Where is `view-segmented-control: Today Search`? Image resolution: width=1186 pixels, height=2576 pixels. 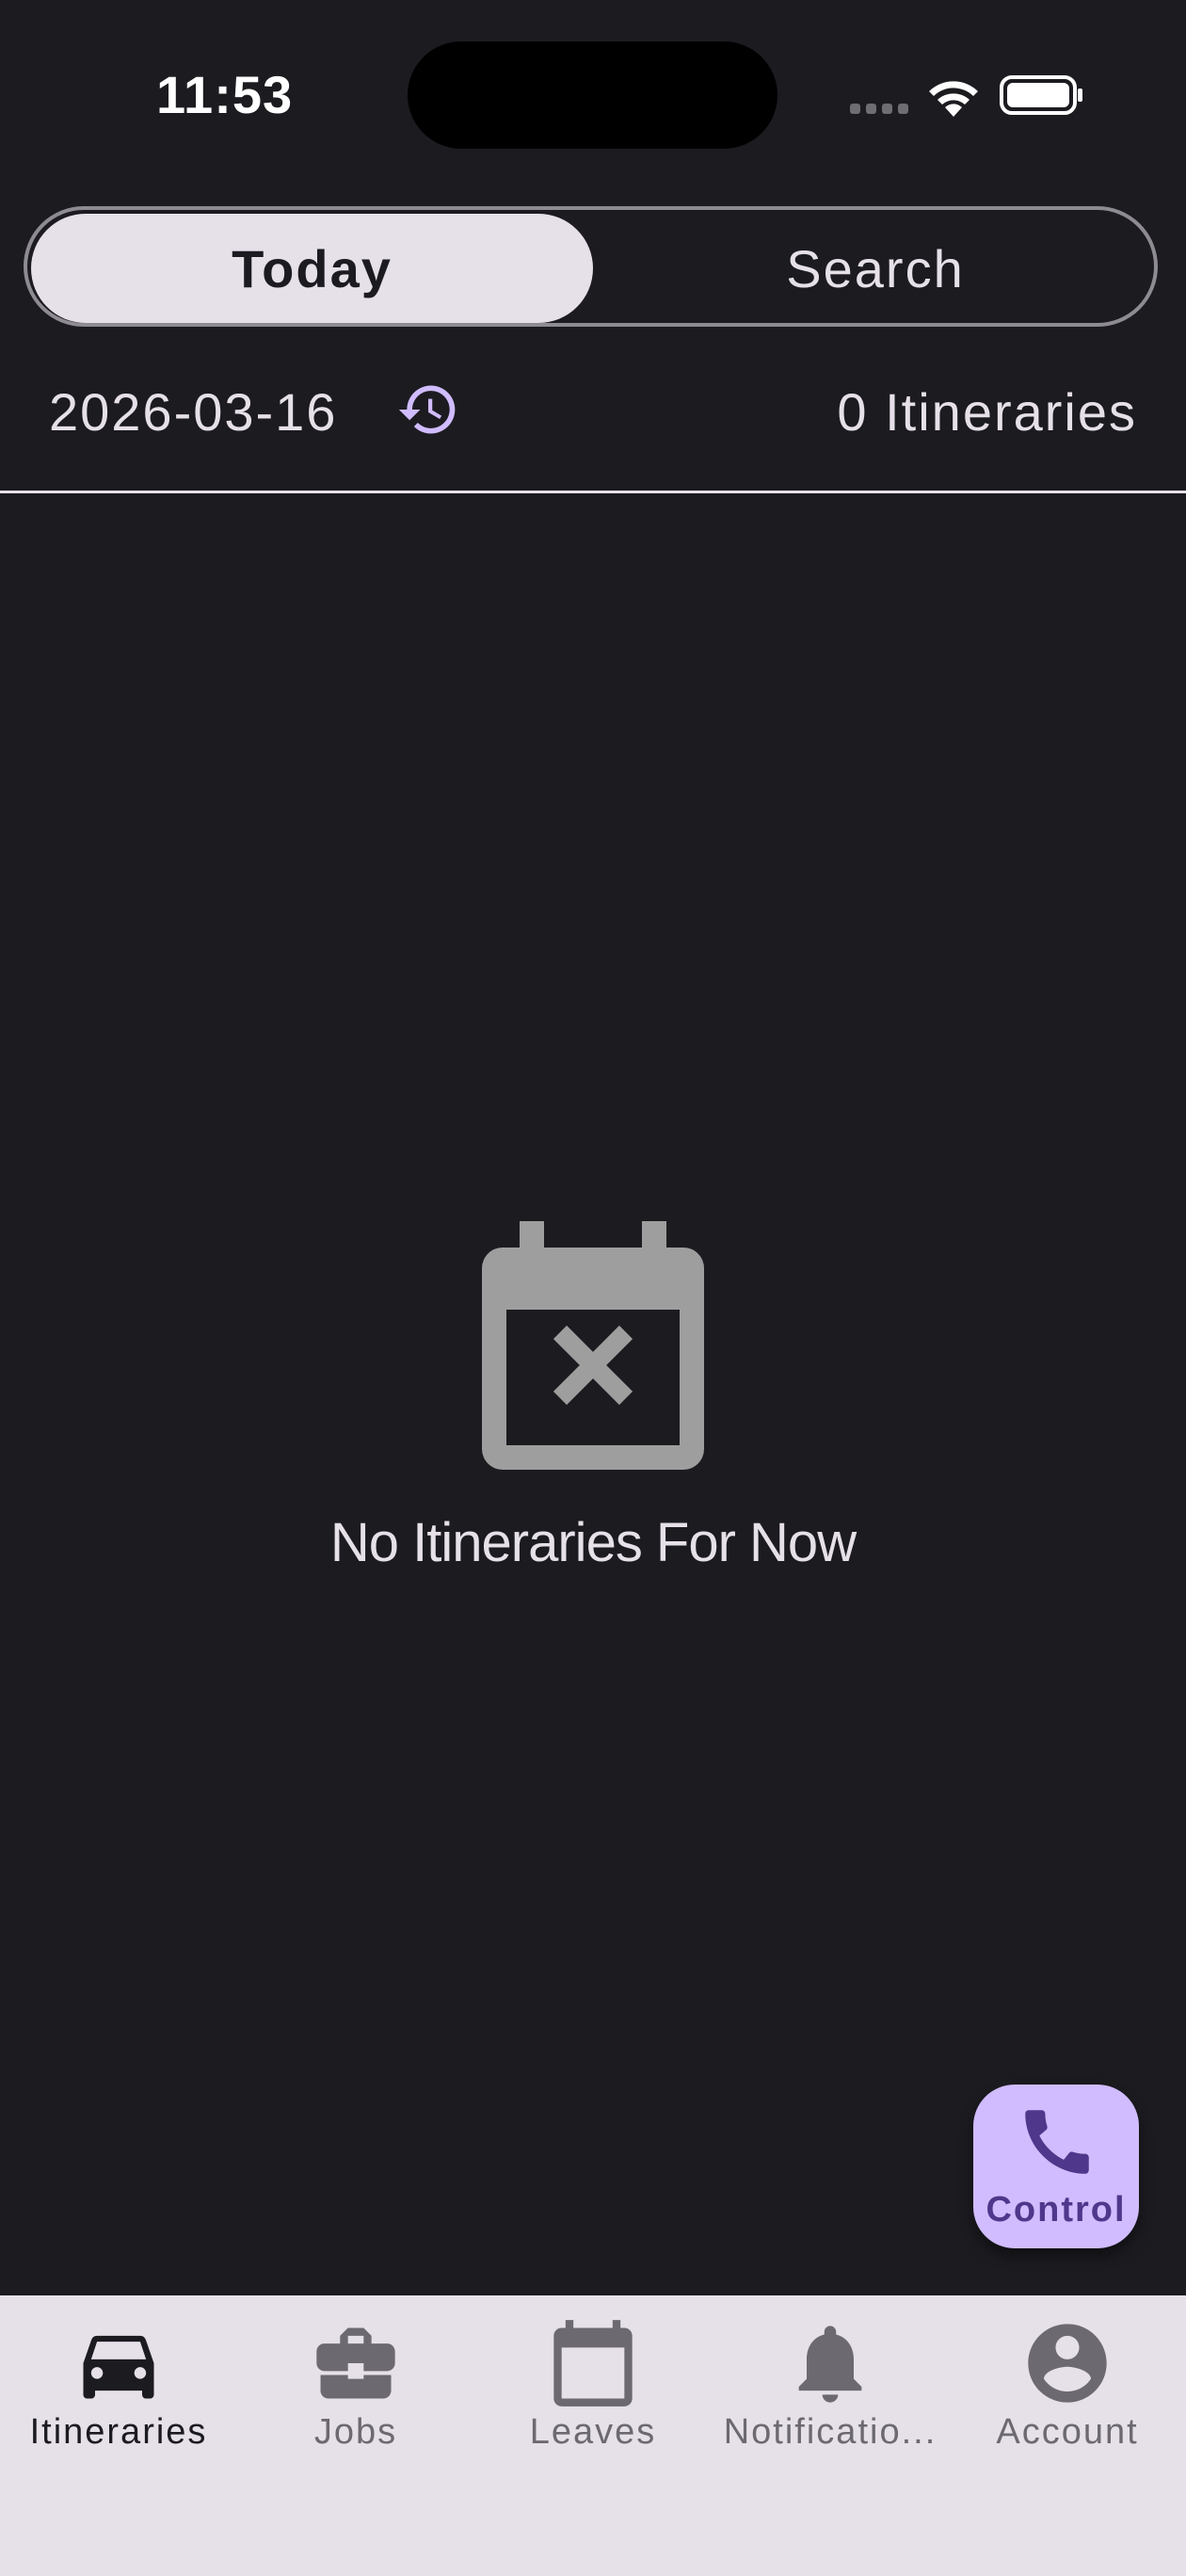
view-segmented-control: Today Search is located at coordinates (591, 266).